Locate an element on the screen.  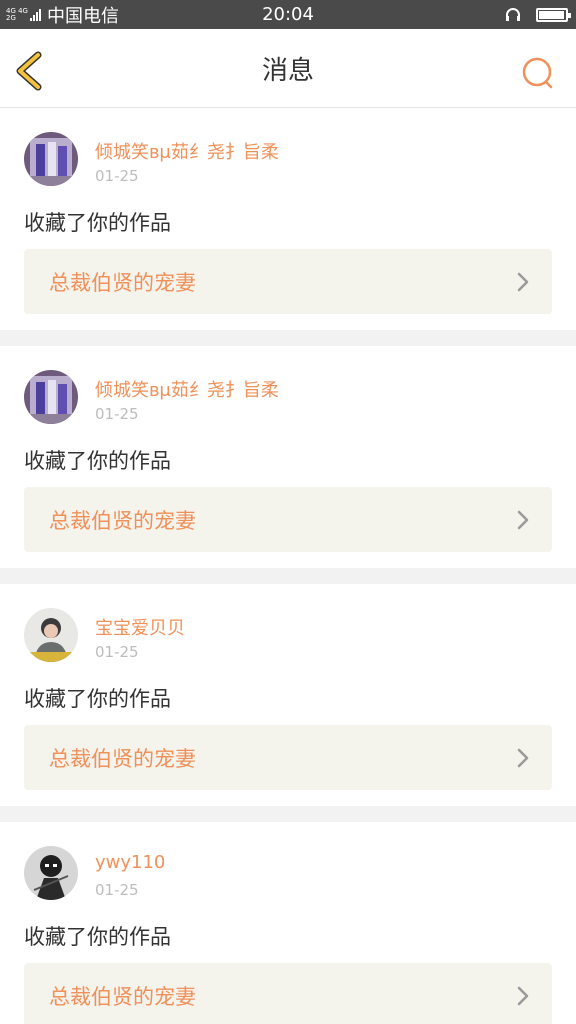
status-right is located at coordinates (537, 14).